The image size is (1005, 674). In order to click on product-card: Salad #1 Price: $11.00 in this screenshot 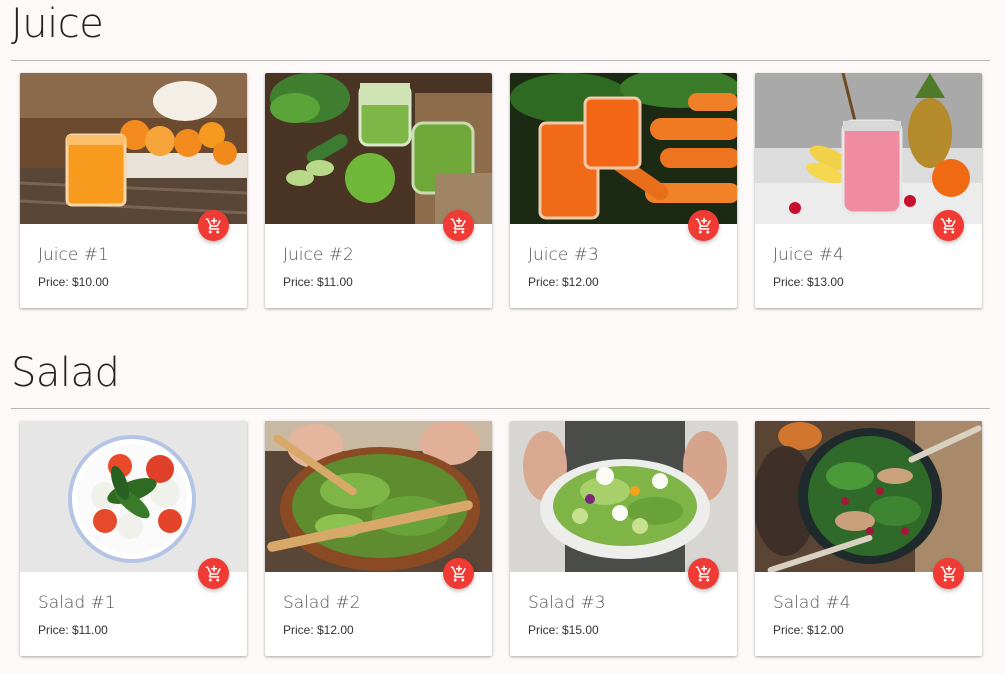, I will do `click(133, 538)`.